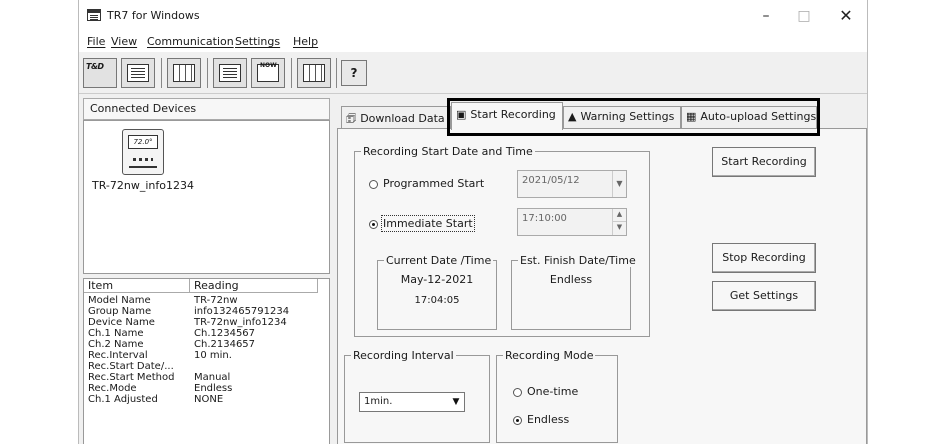 The width and height of the screenshot is (926, 444). What do you see at coordinates (189, 311) in the screenshot?
I see `table-row: Group Name info132465791234` at bounding box center [189, 311].